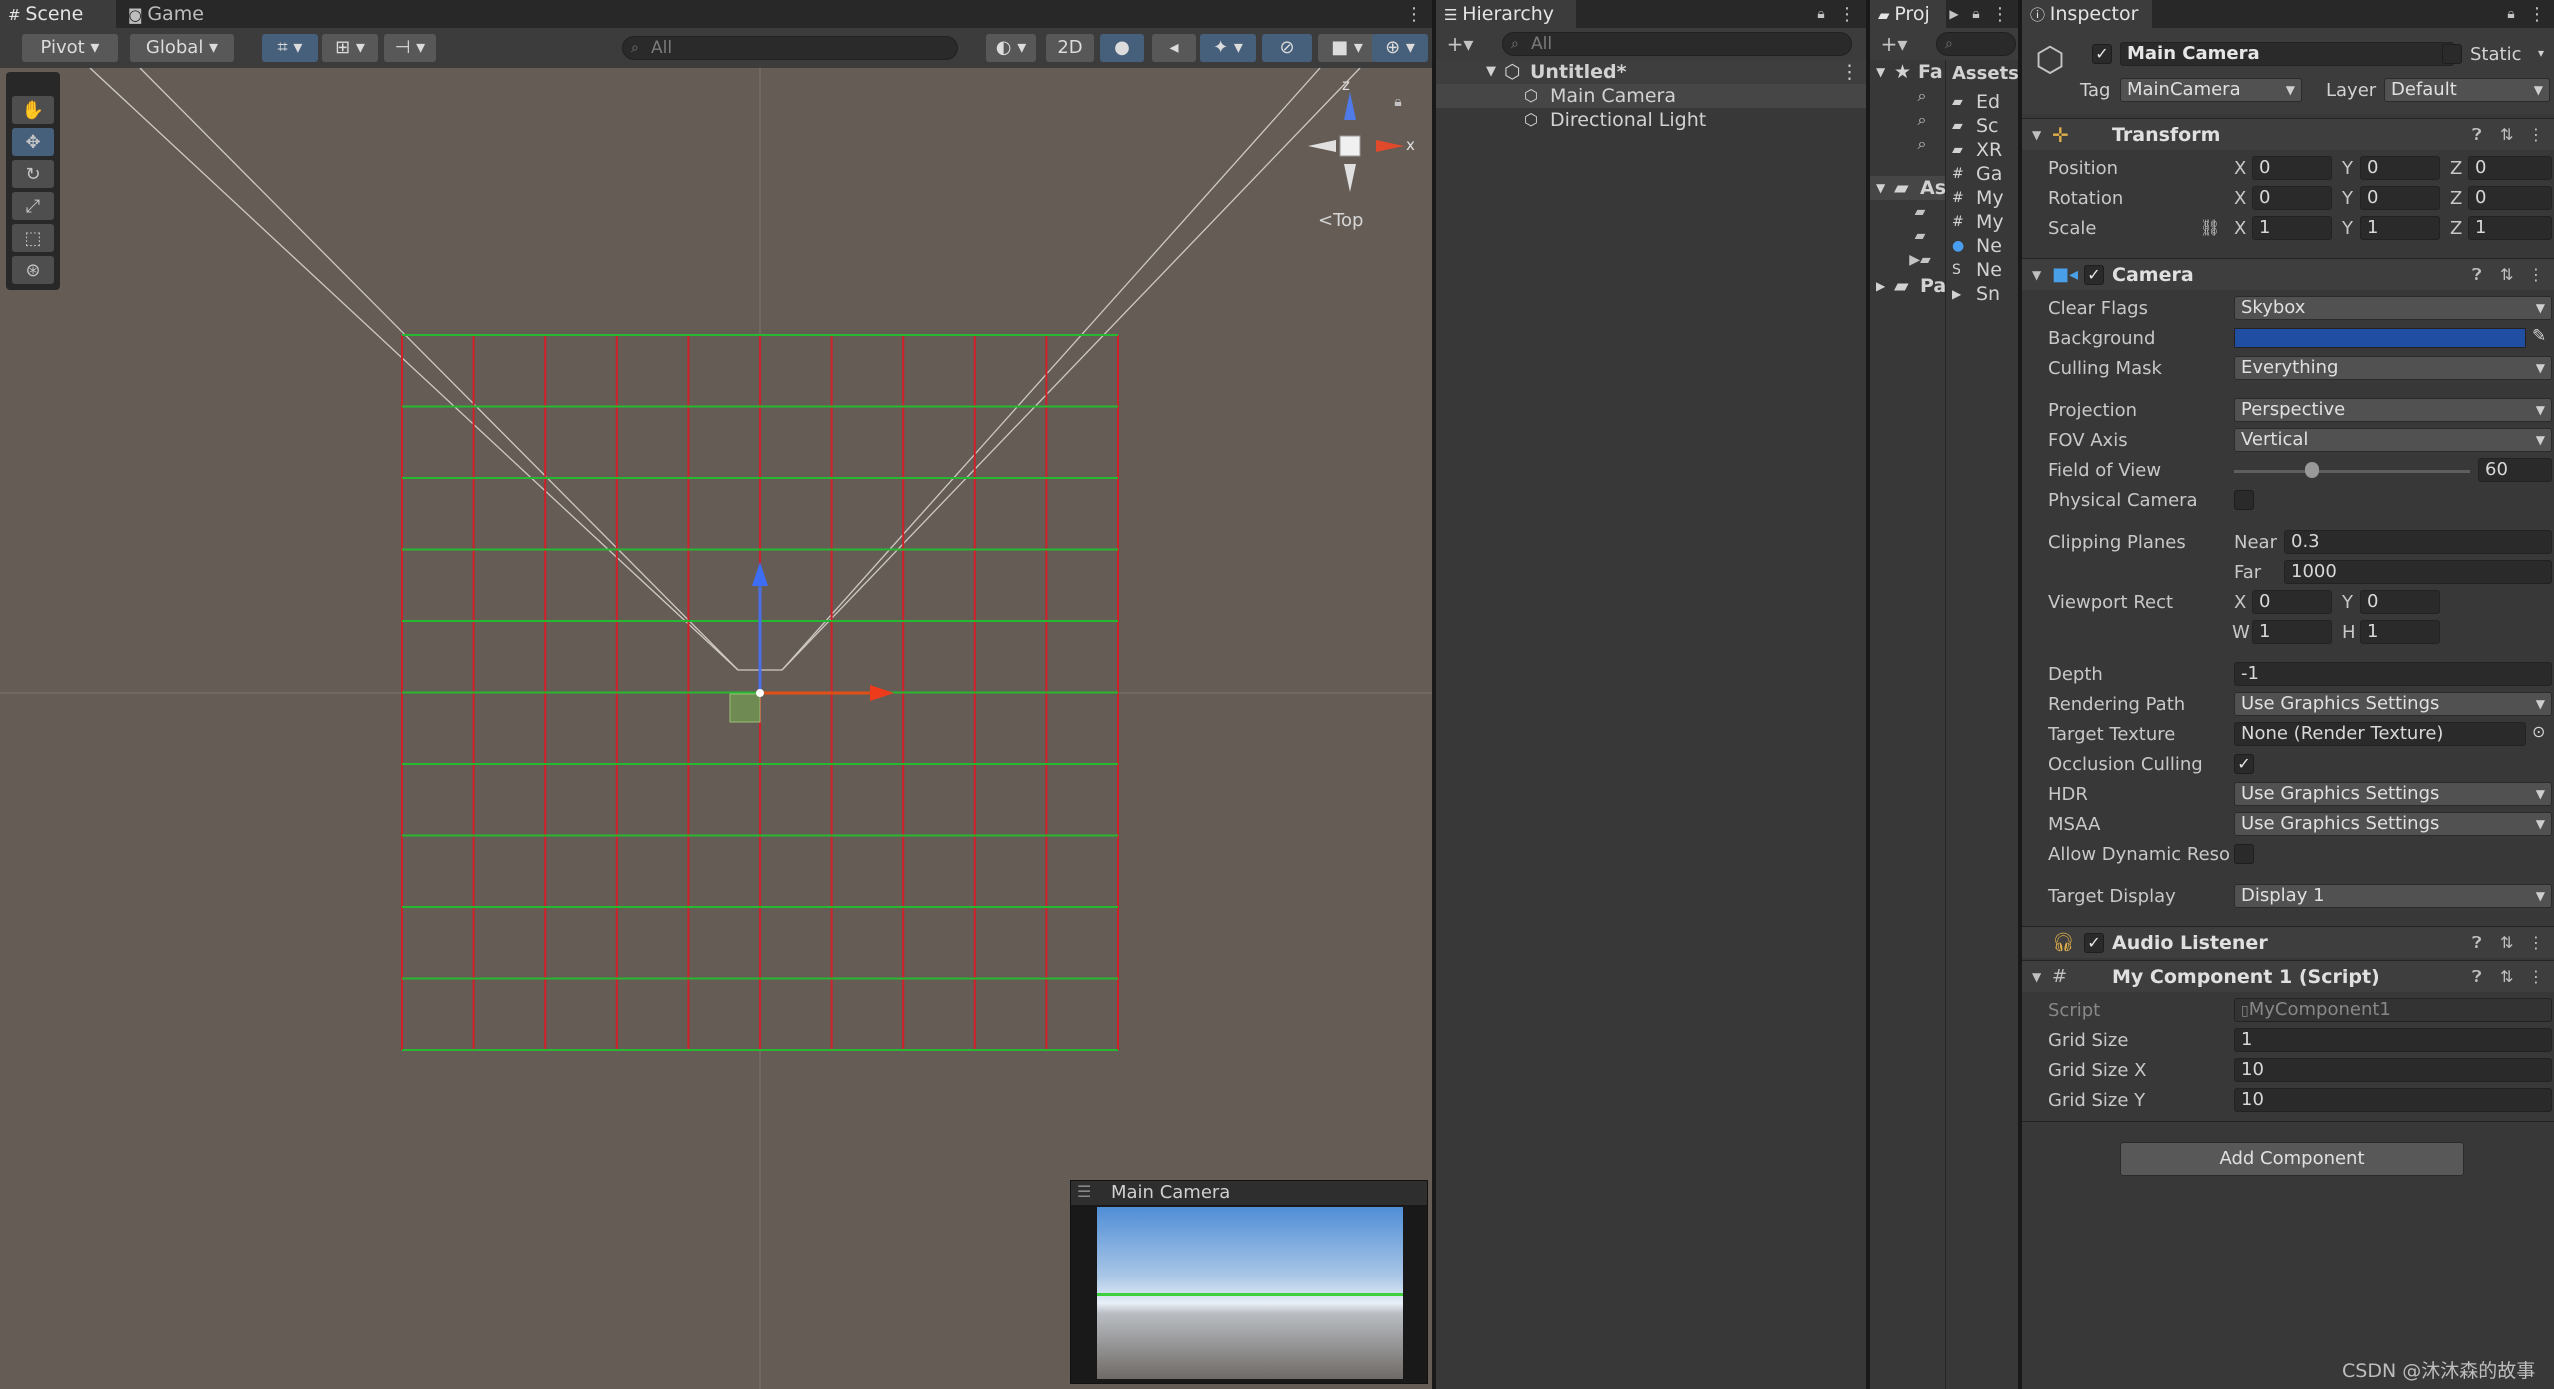 This screenshot has width=2554, height=1389. Describe the element at coordinates (1228, 48) in the screenshot. I see `effects-dropdown: ✦ ▾` at that location.